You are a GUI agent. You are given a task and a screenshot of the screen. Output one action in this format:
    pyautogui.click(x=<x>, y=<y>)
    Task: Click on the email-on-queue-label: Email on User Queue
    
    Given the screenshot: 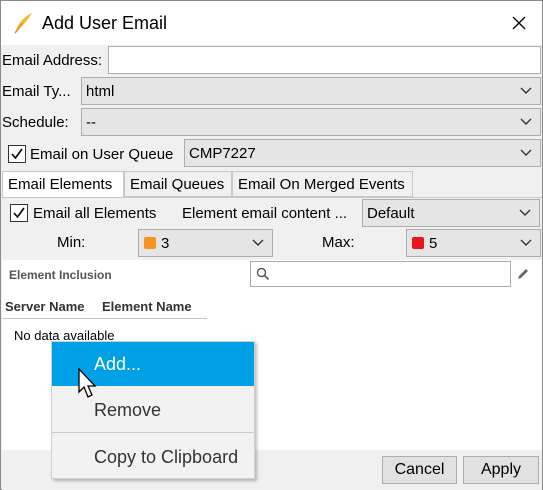 What is the action you would take?
    pyautogui.click(x=102, y=154)
    